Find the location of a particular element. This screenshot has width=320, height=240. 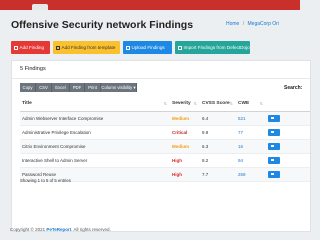

add-finding-from-template-label: Add Finding from template is located at coordinates (88, 47).